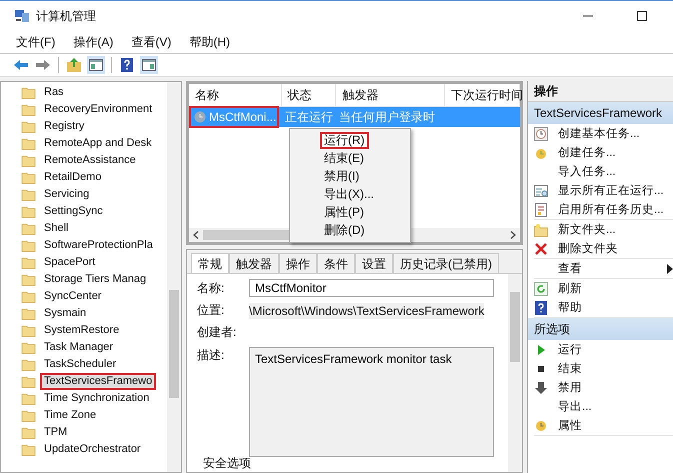  What do you see at coordinates (66, 16) in the screenshot?
I see `window-title: 计算机管理` at bounding box center [66, 16].